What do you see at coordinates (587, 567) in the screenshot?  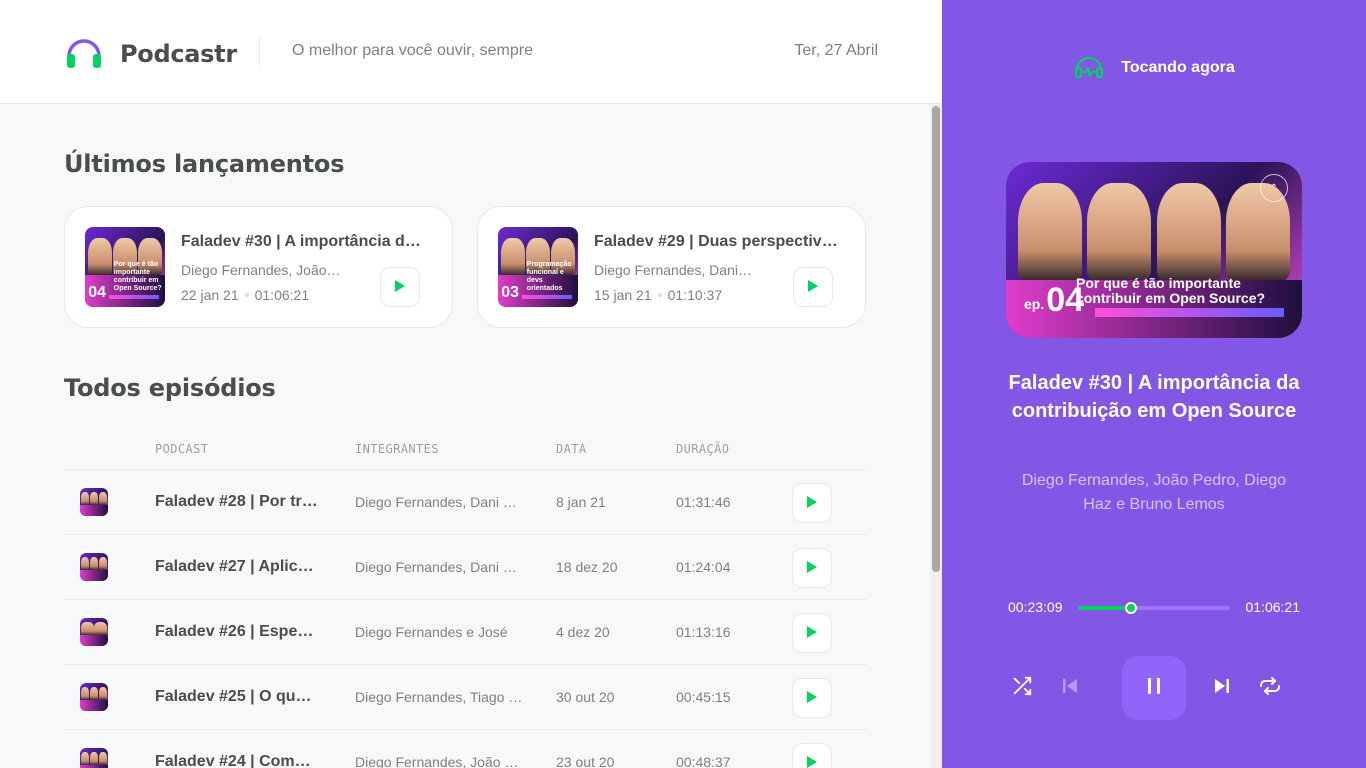 I see `episode-date: 18 dez 20` at bounding box center [587, 567].